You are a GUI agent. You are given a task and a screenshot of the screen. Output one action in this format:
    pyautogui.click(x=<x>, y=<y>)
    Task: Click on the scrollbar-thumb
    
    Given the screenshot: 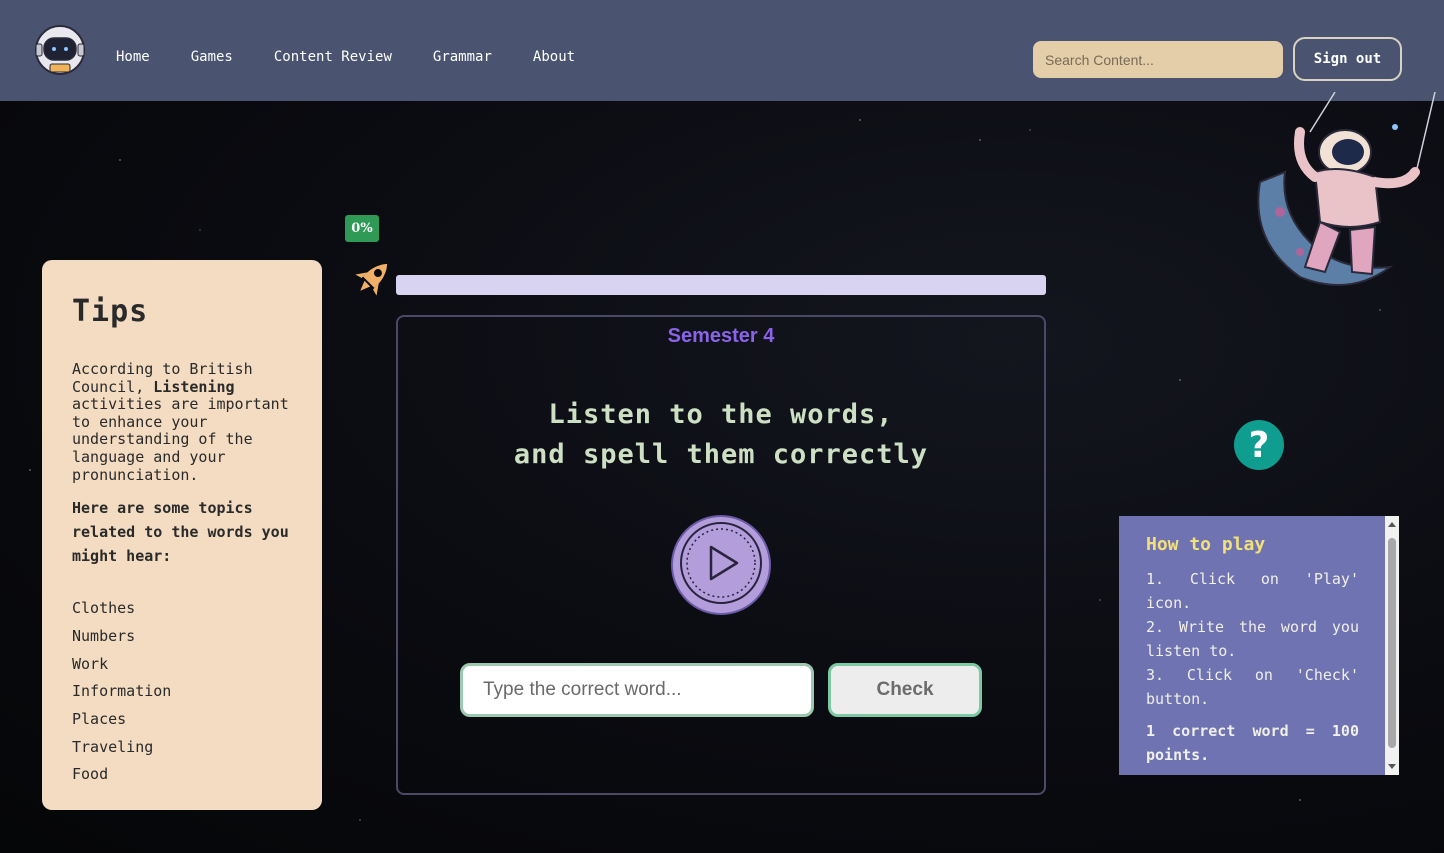 What is the action you would take?
    pyautogui.click(x=1392, y=643)
    